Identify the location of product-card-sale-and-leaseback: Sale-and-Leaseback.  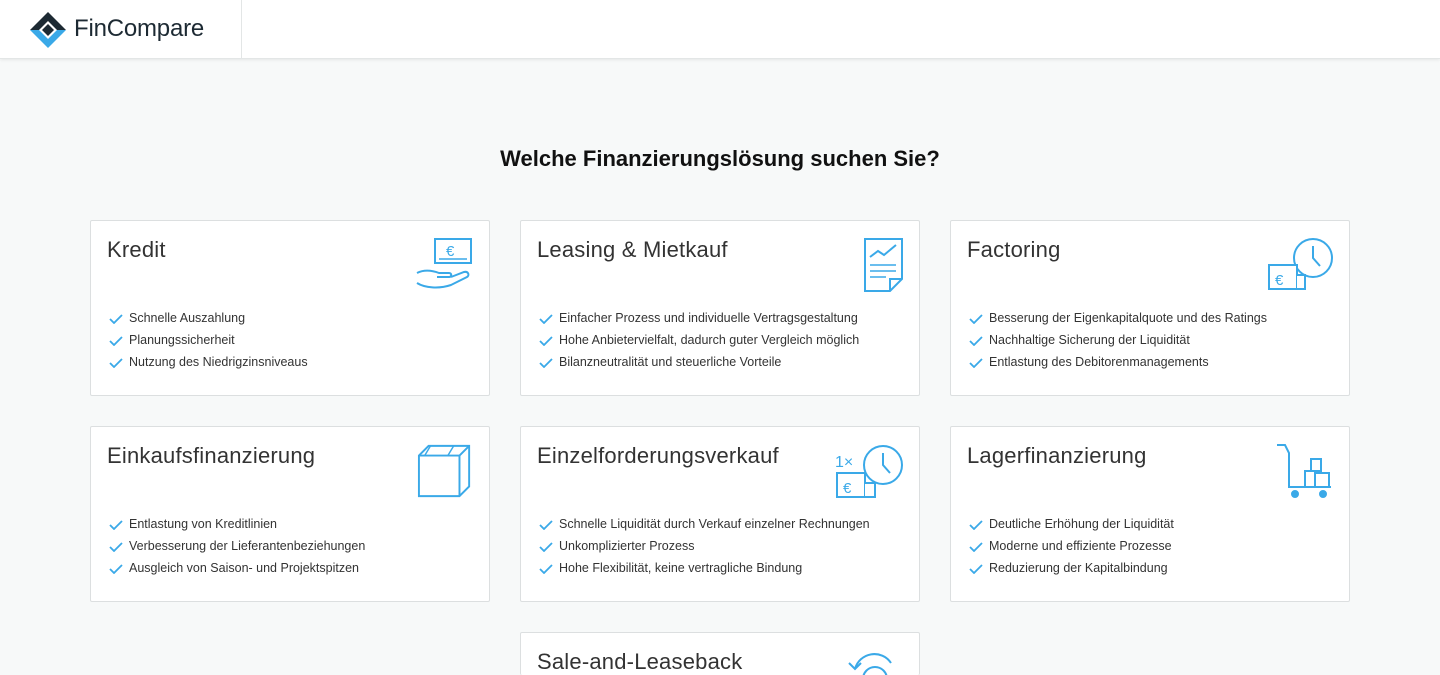
(720, 653).